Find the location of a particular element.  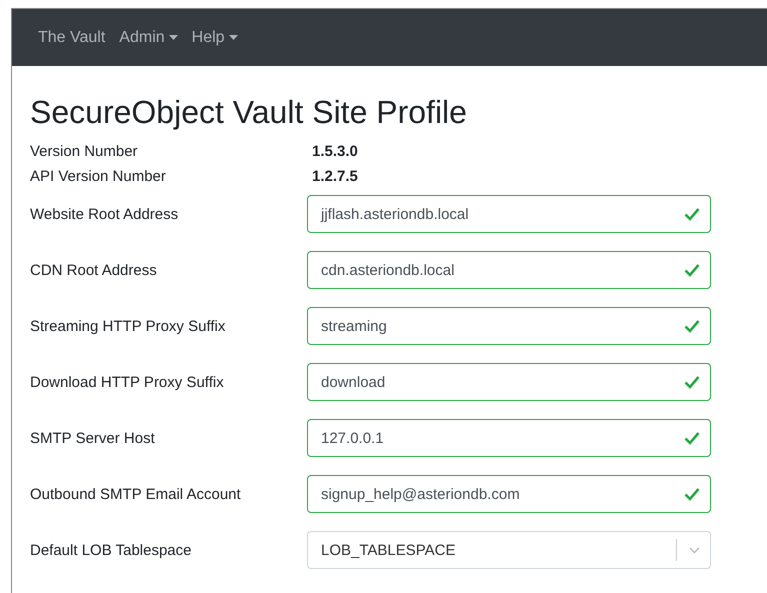

brand-link: The Vault is located at coordinates (72, 37).